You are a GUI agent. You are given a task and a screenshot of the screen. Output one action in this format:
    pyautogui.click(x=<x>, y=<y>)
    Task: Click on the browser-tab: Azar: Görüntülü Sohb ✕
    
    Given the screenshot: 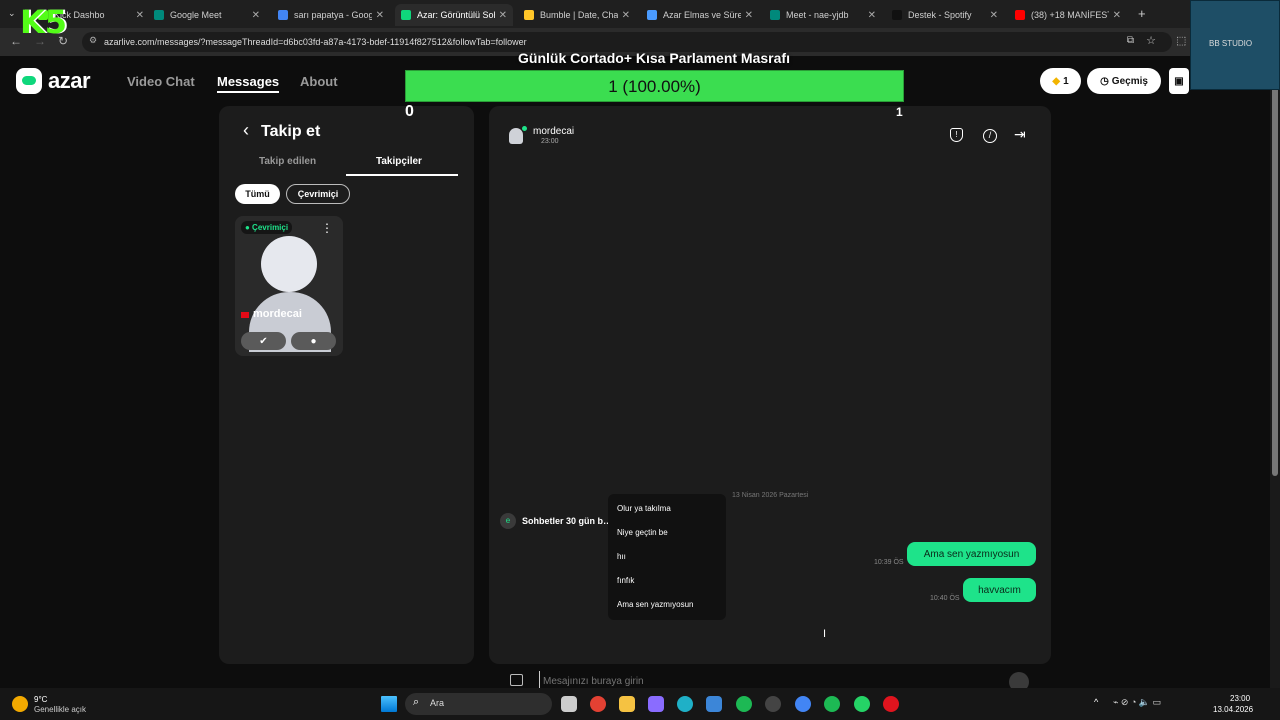 What is the action you would take?
    pyautogui.click(x=454, y=15)
    